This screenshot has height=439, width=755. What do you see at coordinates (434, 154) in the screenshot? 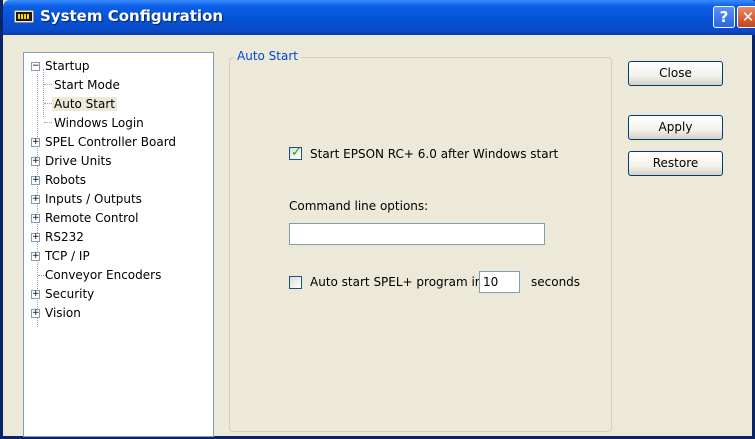
I see `start-epson-label: Start EPSON RC+ 6.0 after Windows start` at bounding box center [434, 154].